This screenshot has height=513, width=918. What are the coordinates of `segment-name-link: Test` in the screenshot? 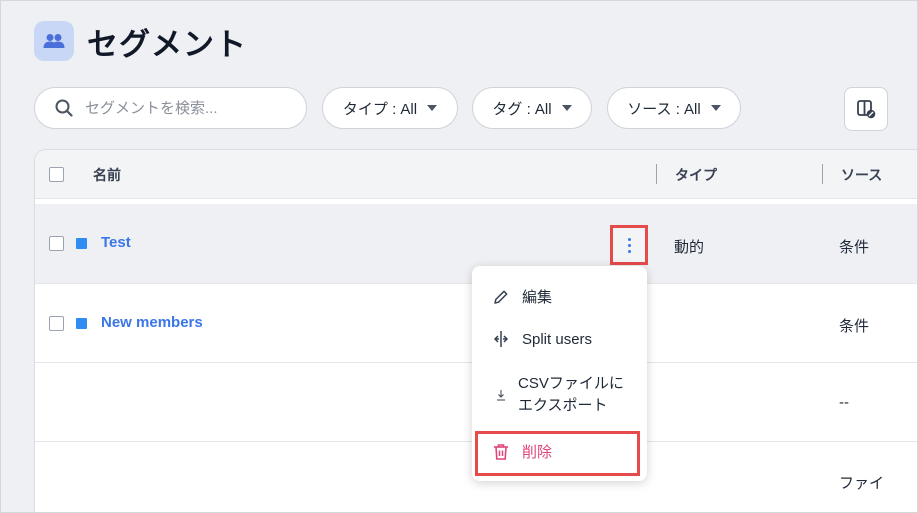 It's located at (116, 242).